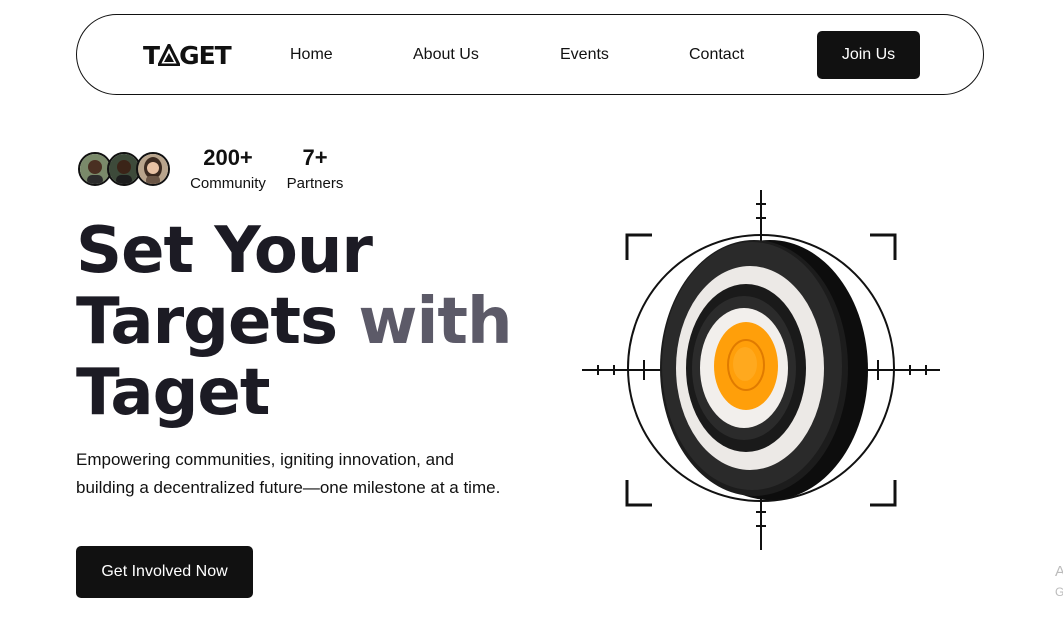 The height and width of the screenshot is (622, 1063). What do you see at coordinates (868, 55) in the screenshot?
I see `join-us-button: Join Us` at bounding box center [868, 55].